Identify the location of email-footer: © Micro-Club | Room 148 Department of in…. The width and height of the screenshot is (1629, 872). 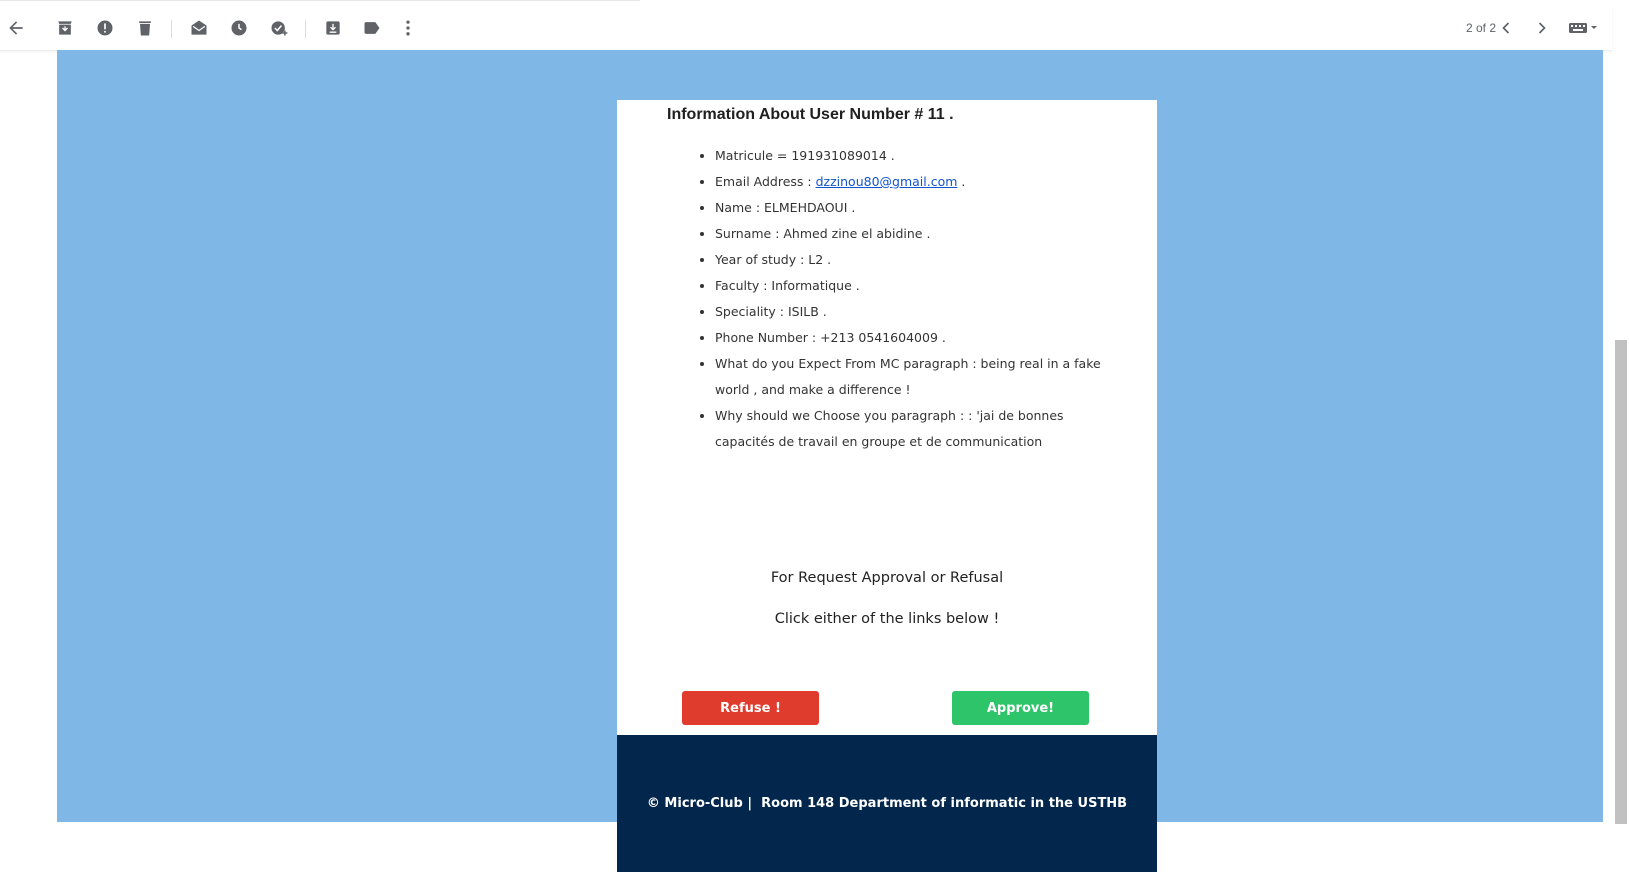
(887, 803).